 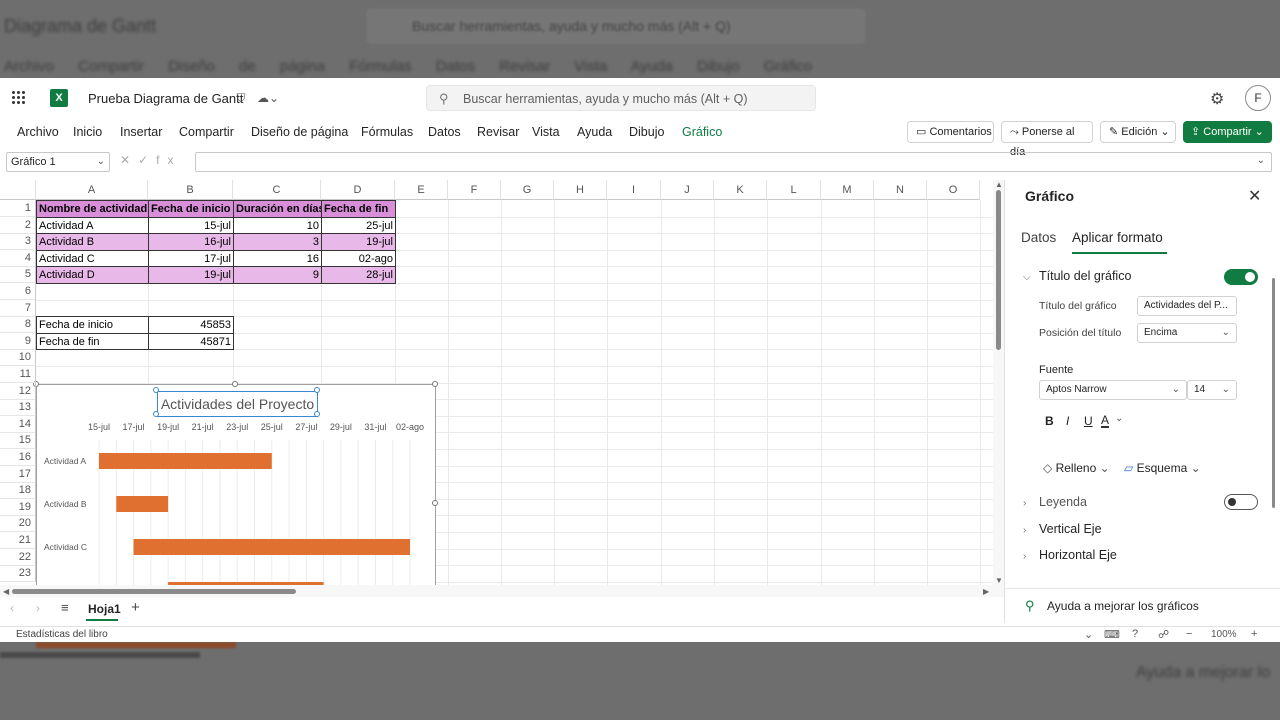 What do you see at coordinates (191, 242) in the screenshot?
I see `table-cell: 16-jul` at bounding box center [191, 242].